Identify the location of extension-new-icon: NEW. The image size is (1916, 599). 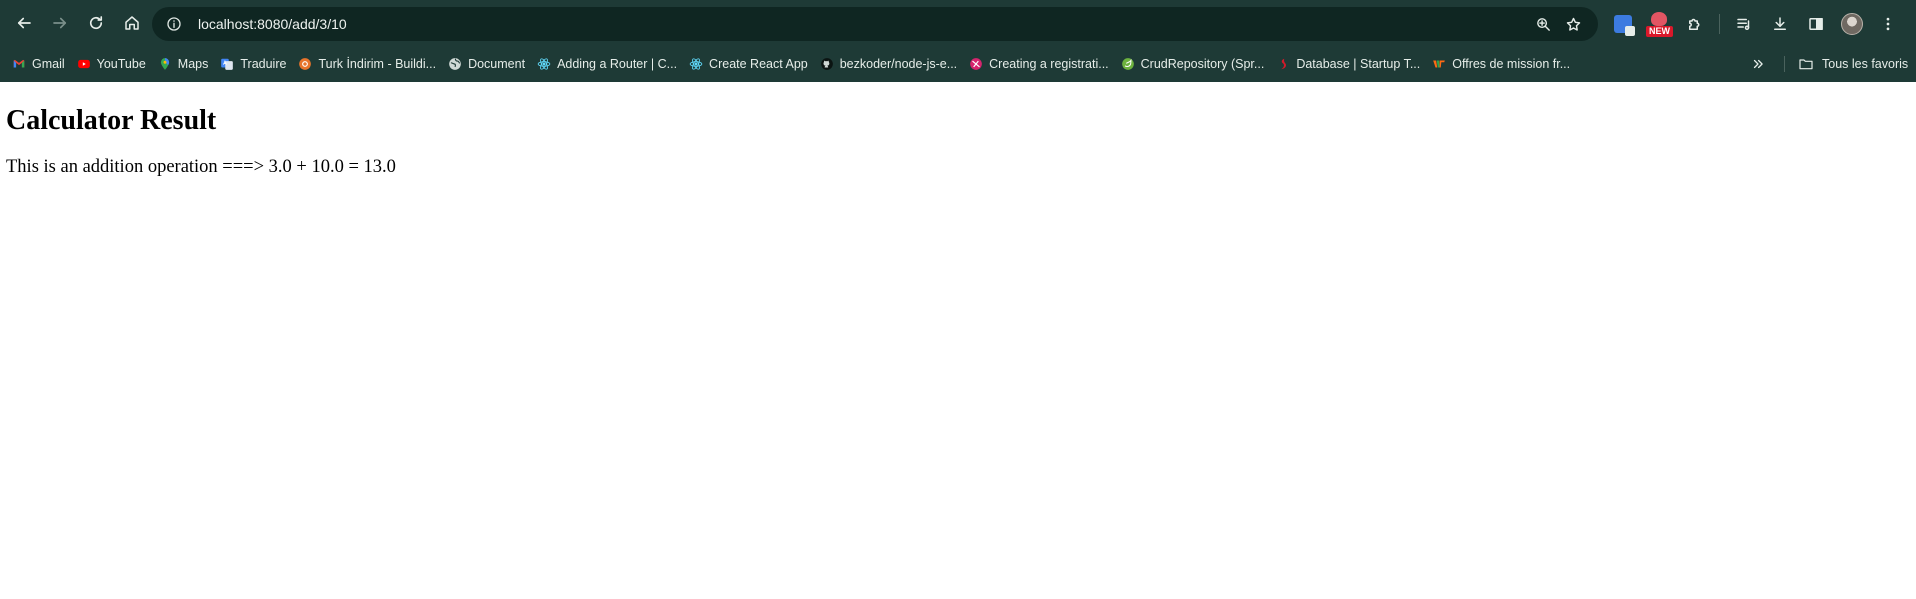
(1659, 24).